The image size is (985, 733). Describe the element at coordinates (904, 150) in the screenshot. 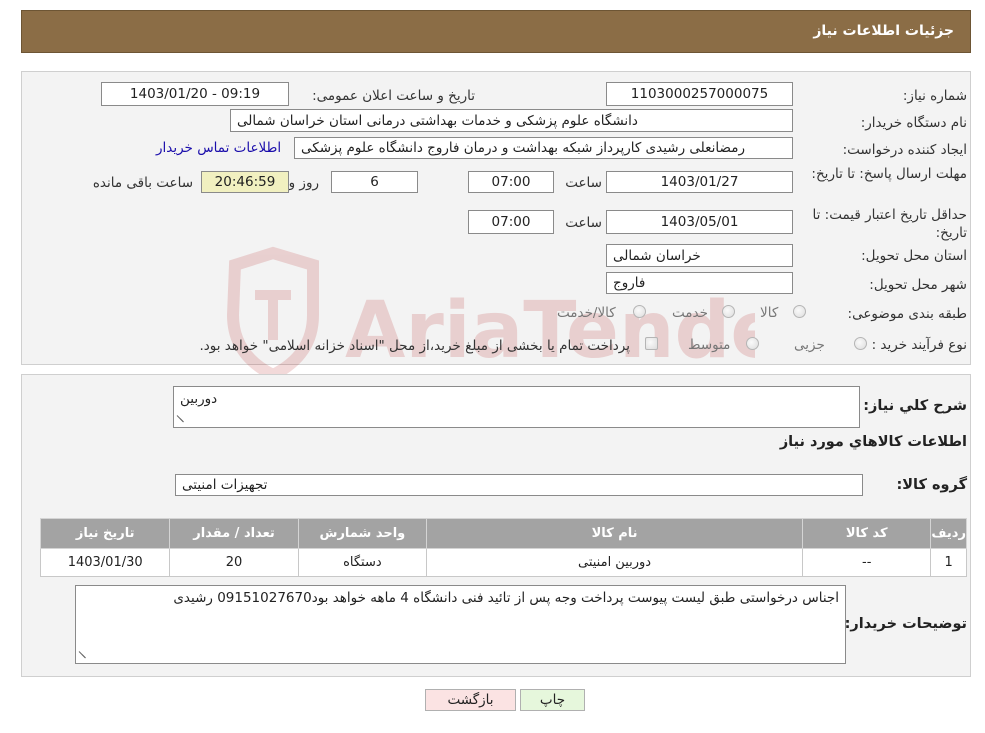

I see `creator-label: ایجاد کننده درخواست:` at that location.